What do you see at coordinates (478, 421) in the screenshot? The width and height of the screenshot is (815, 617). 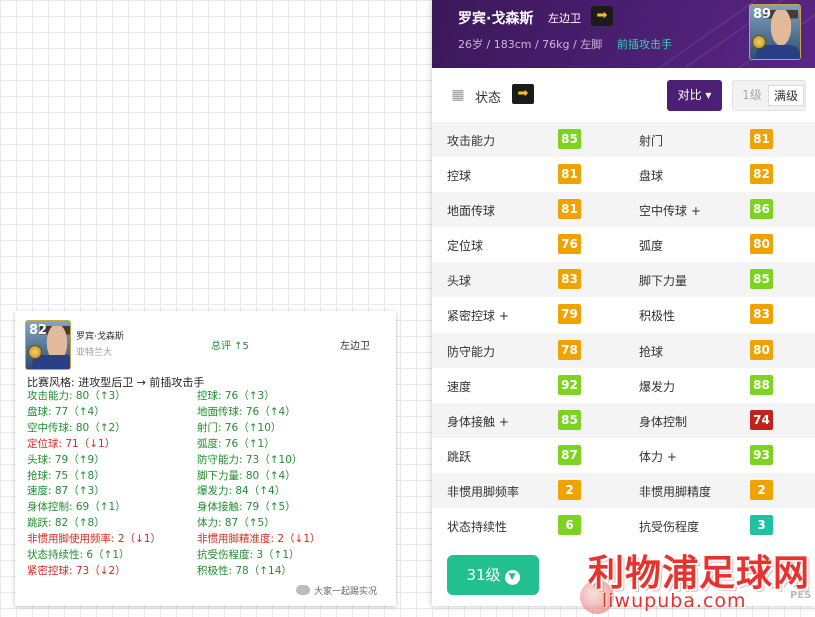 I see `stat-name: 身体接触 +` at bounding box center [478, 421].